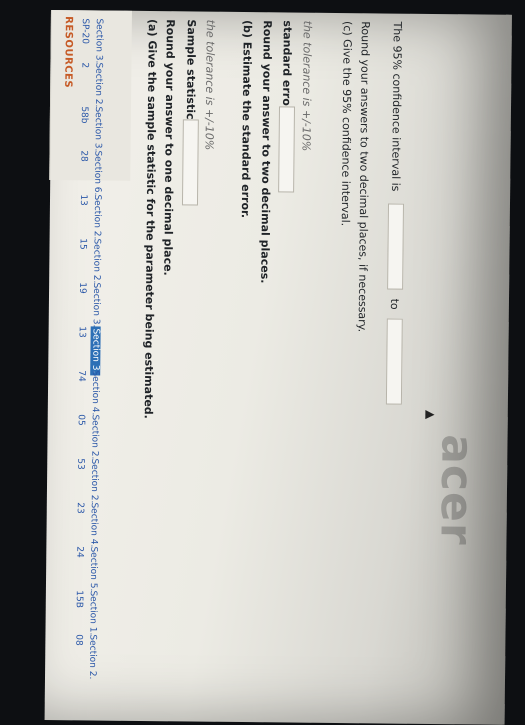  I want to click on sidebar-item: 05, so click(81, 420).